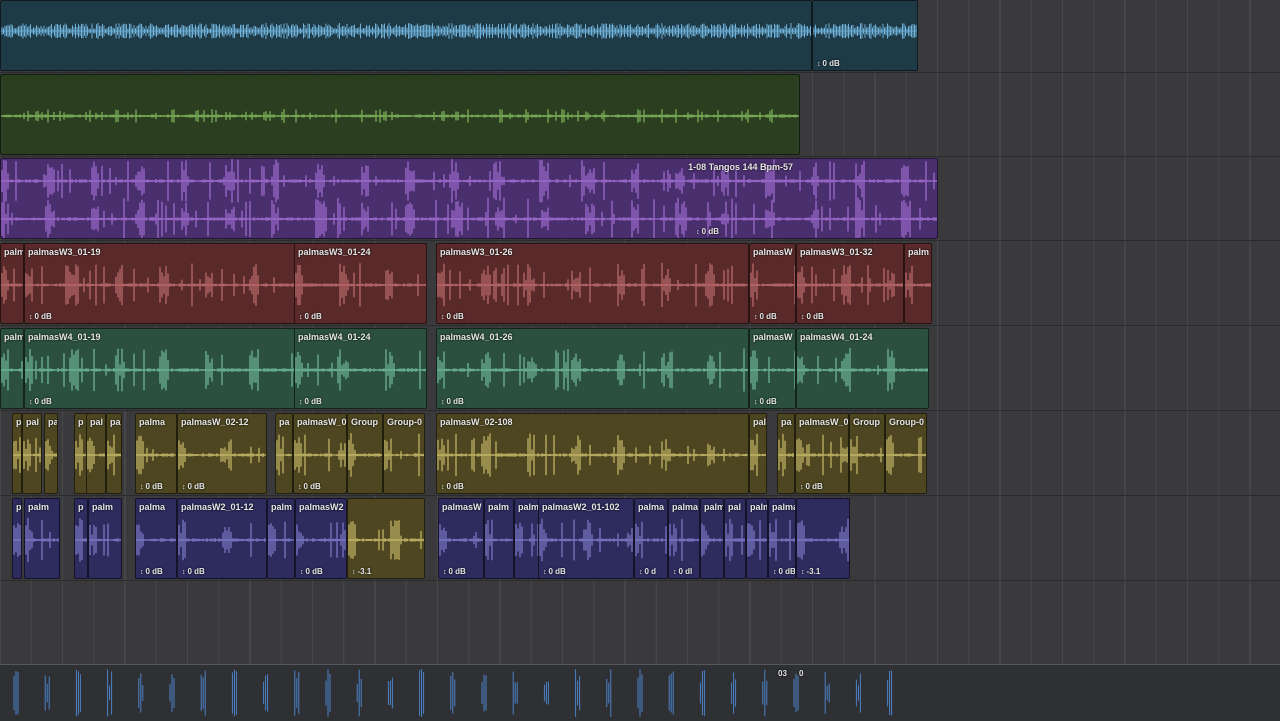 The width and height of the screenshot is (1280, 721). What do you see at coordinates (360, 283) in the screenshot?
I see `audio-clip: palmasW3_01-24 ↕ 0 dB` at bounding box center [360, 283].